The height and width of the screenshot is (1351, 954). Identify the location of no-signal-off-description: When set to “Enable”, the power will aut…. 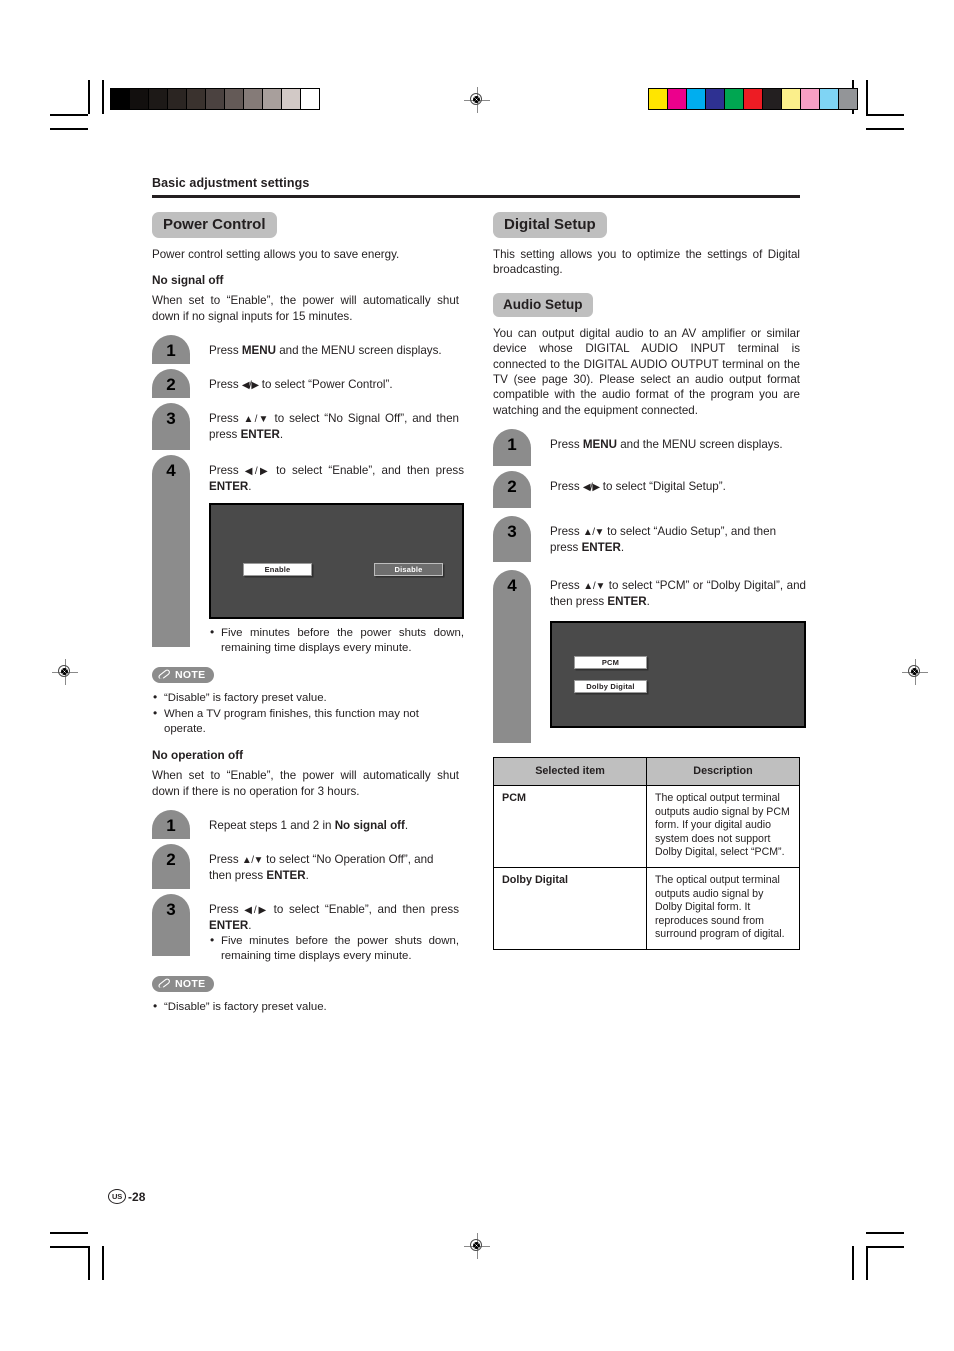
(305, 308).